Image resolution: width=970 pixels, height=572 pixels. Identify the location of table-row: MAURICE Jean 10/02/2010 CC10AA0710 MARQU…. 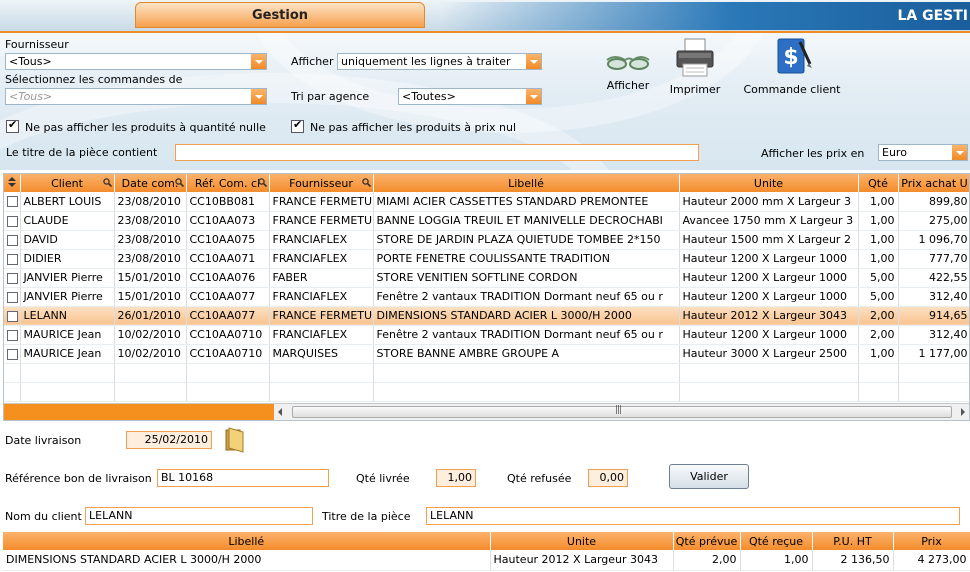
(486, 354).